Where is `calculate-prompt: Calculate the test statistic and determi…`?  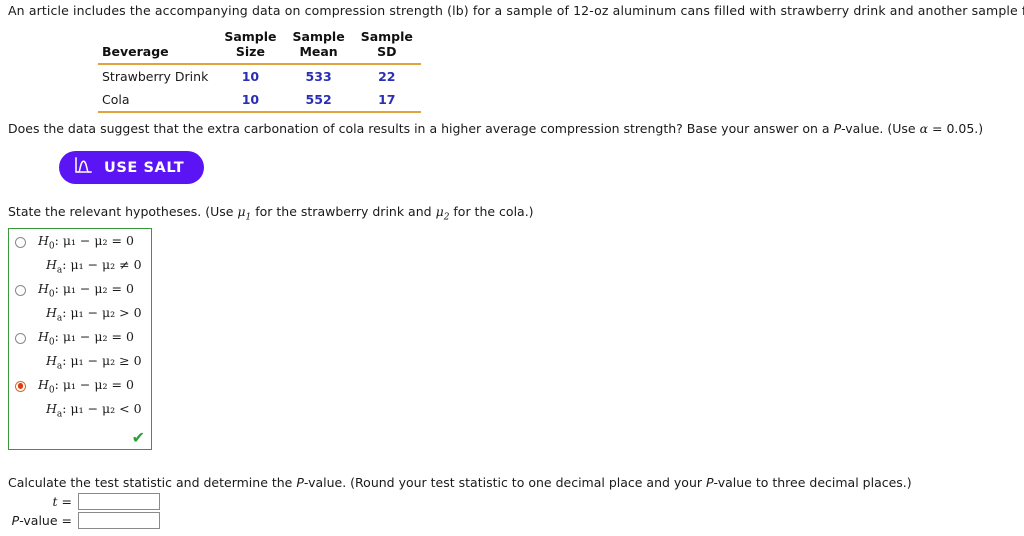 calculate-prompt: Calculate the test statistic and determi… is located at coordinates (460, 482).